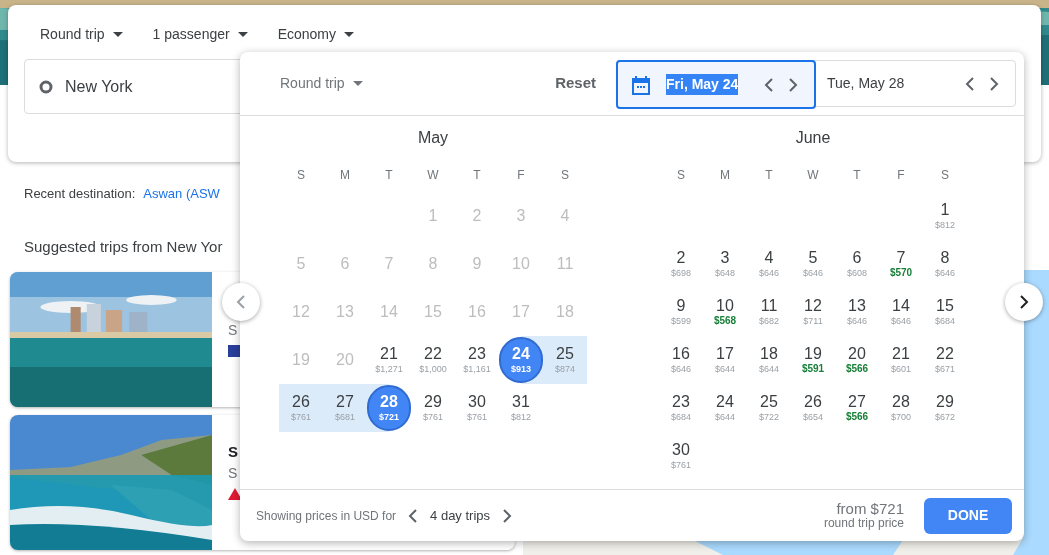  I want to click on month-title: May, so click(433, 138).